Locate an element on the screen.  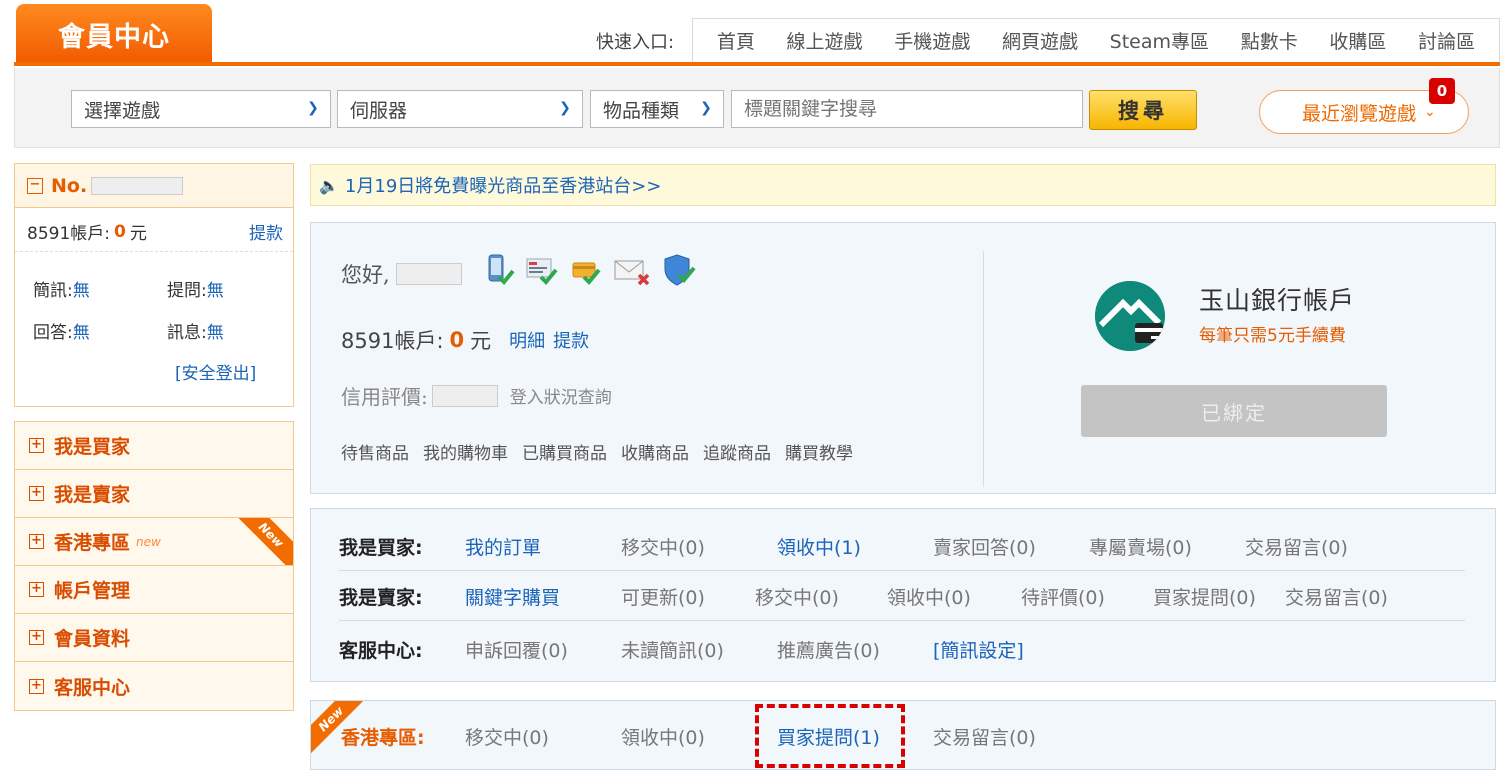
sidebar-item-seller: + 我是賣家 is located at coordinates (154, 494).